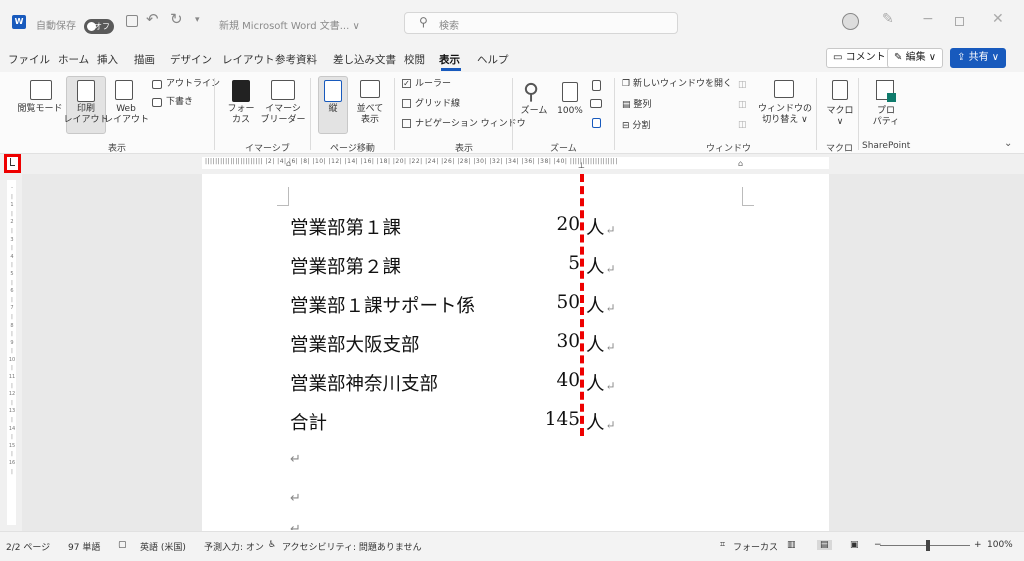 Image resolution: width=1024 pixels, height=561 pixels. Describe the element at coordinates (562, 419) in the screenshot. I see `row-count: 145` at that location.